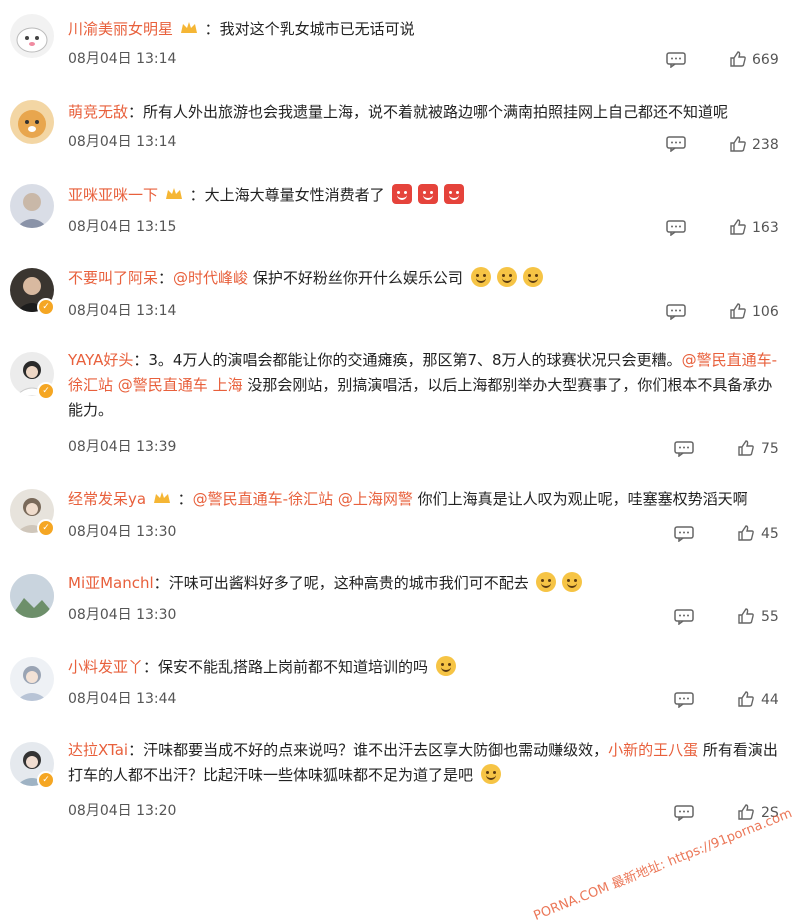 This screenshot has width=800, height=924. I want to click on comment-text: 你们上海真是让人叹为观止呢，哇塞塞权势滔天啊, so click(582, 499).